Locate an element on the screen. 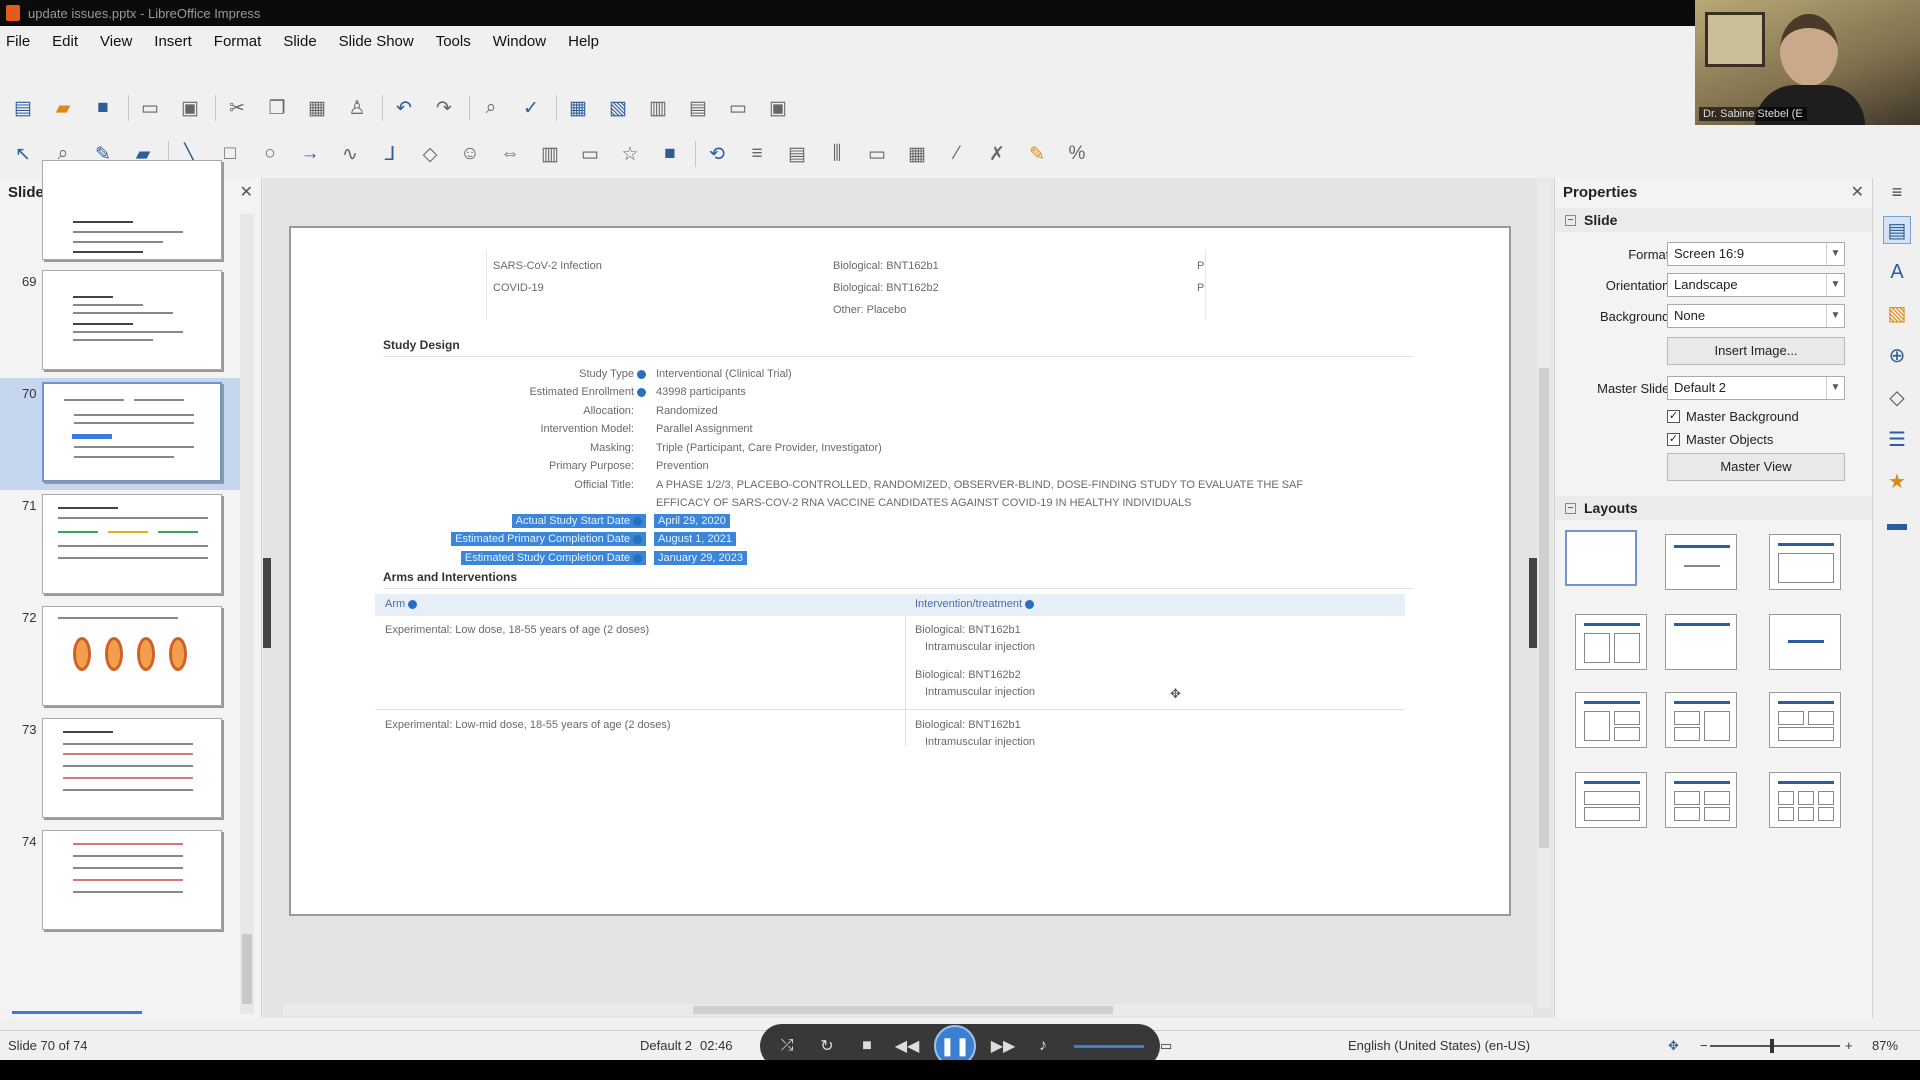 The height and width of the screenshot is (1080, 1920). master-slides-deck-icon: ▬ is located at coordinates (1897, 524).